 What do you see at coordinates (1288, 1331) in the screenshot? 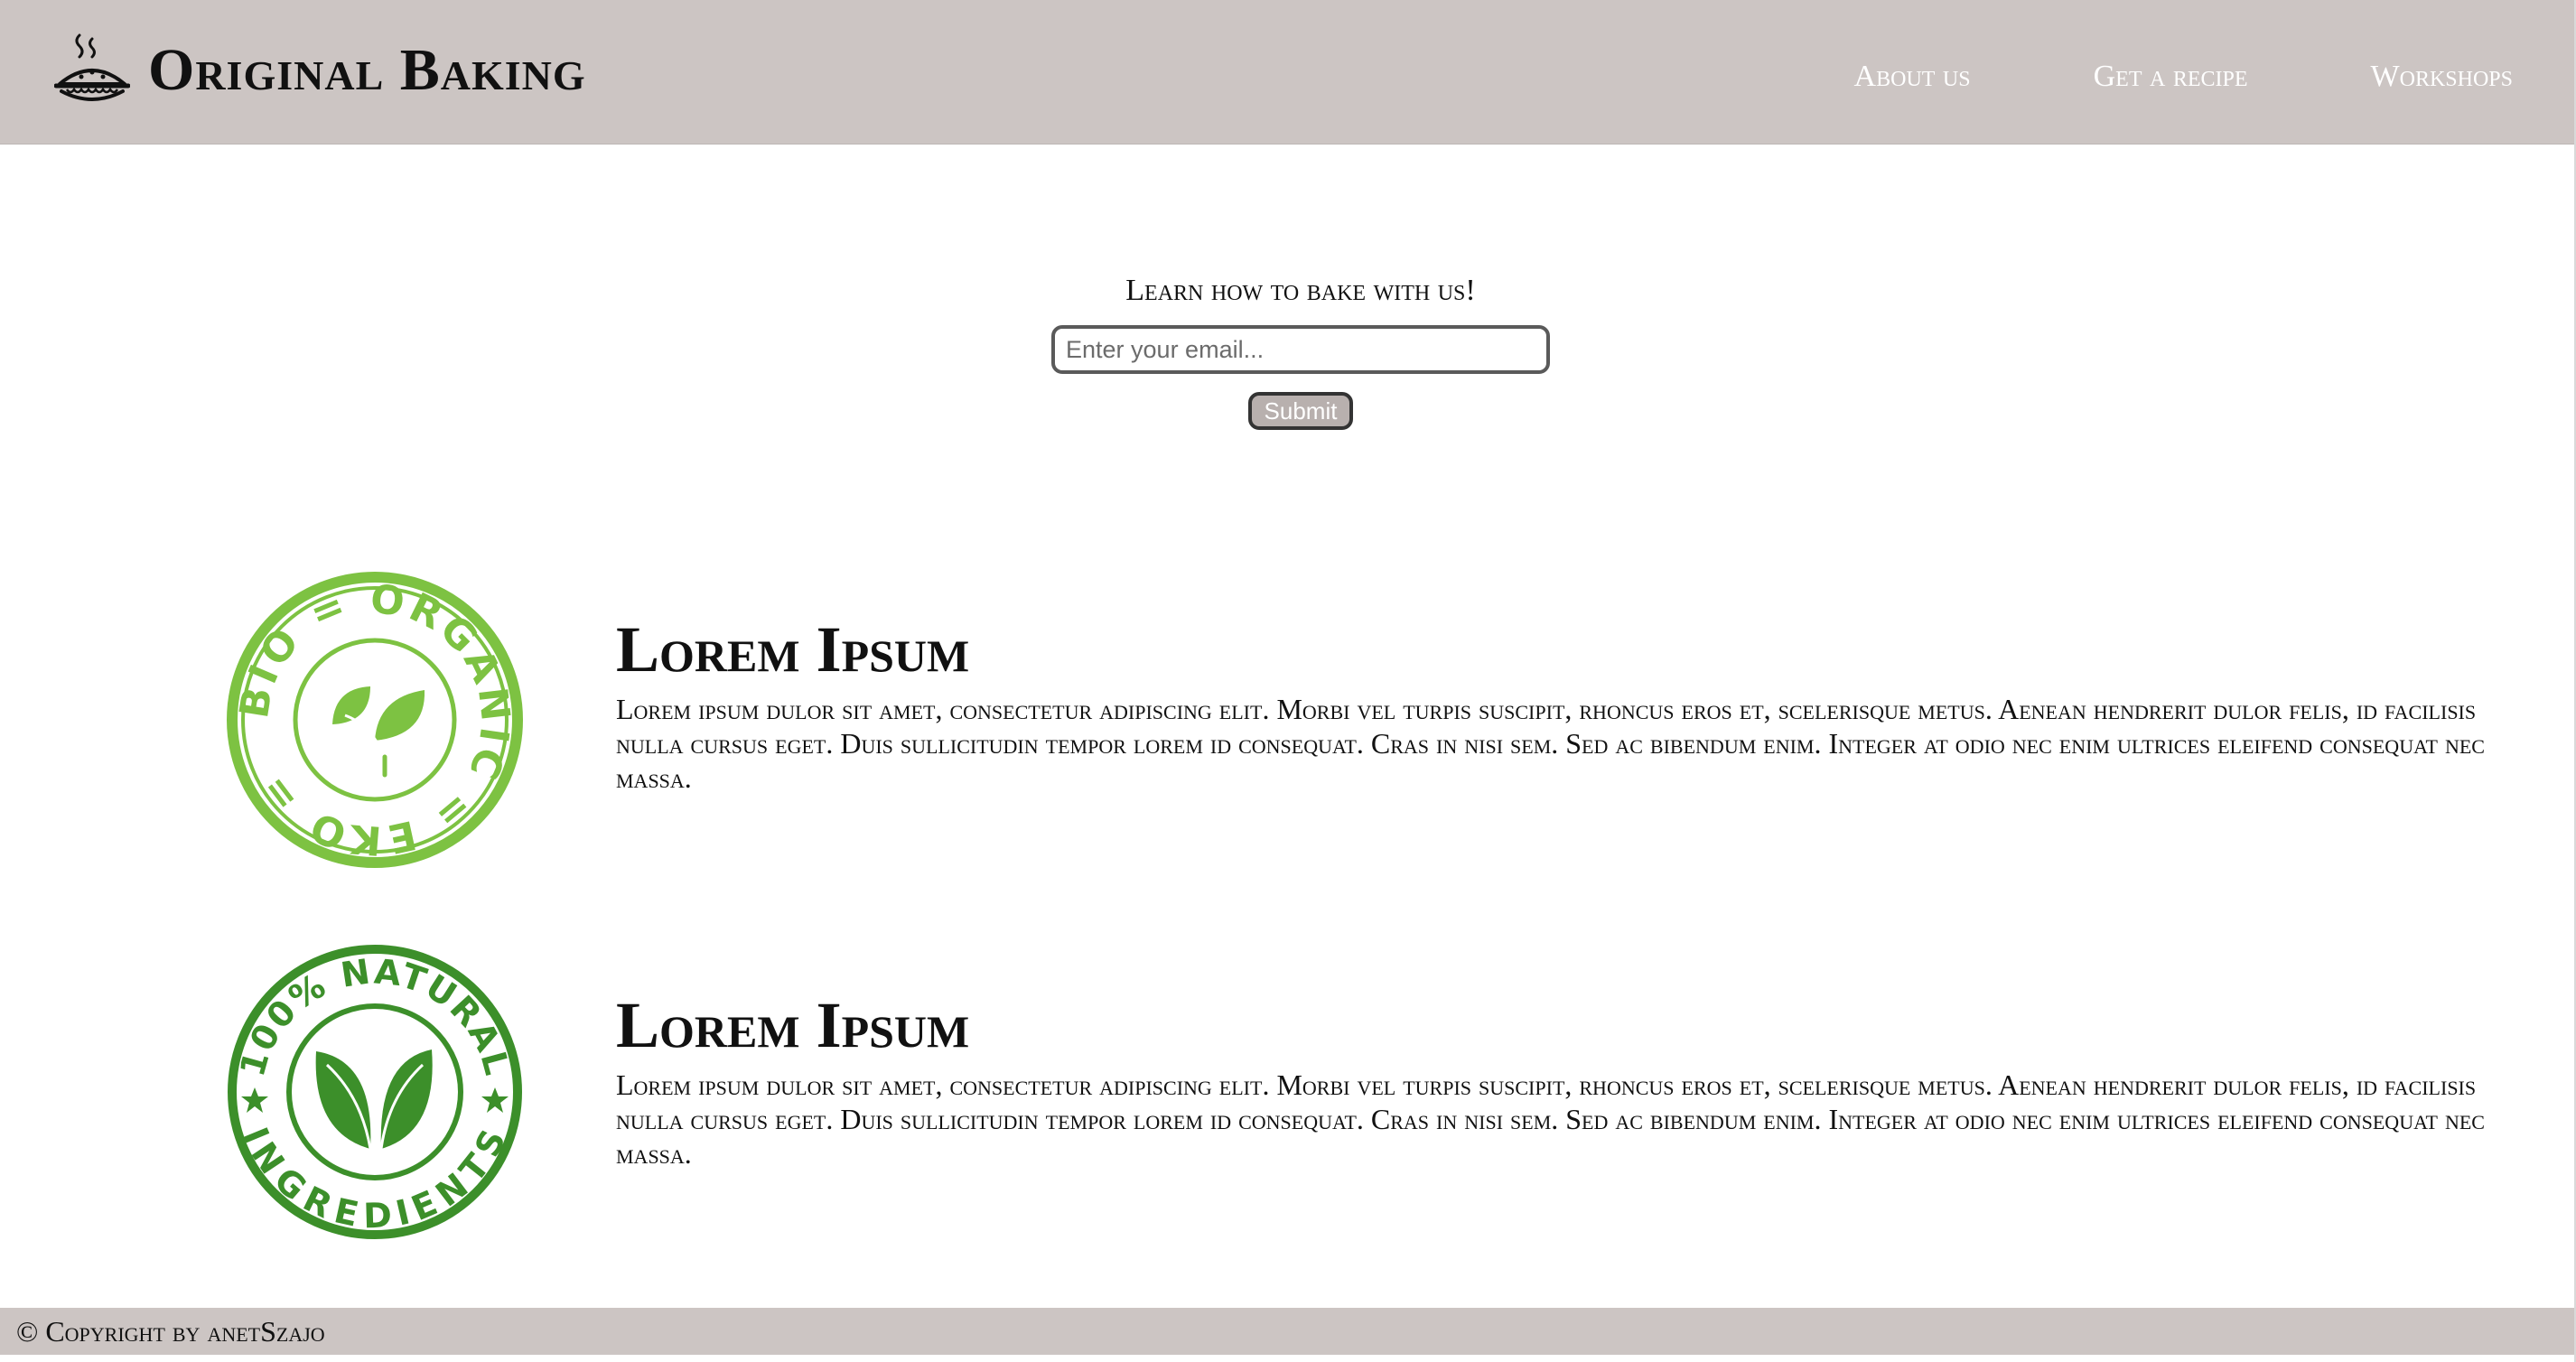
I see `site-footer: © Copyright by anetSzajo` at bounding box center [1288, 1331].